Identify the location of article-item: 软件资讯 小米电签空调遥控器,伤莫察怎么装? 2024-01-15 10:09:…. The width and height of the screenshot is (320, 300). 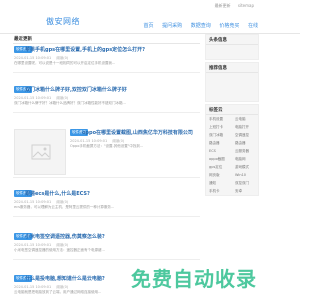
(106, 246).